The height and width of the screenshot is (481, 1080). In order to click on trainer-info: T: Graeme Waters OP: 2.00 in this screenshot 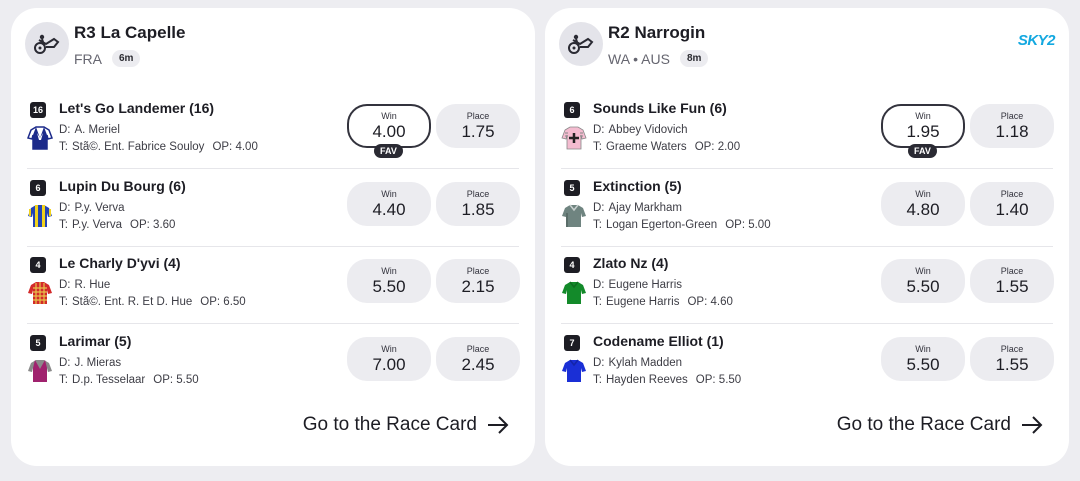, I will do `click(666, 147)`.